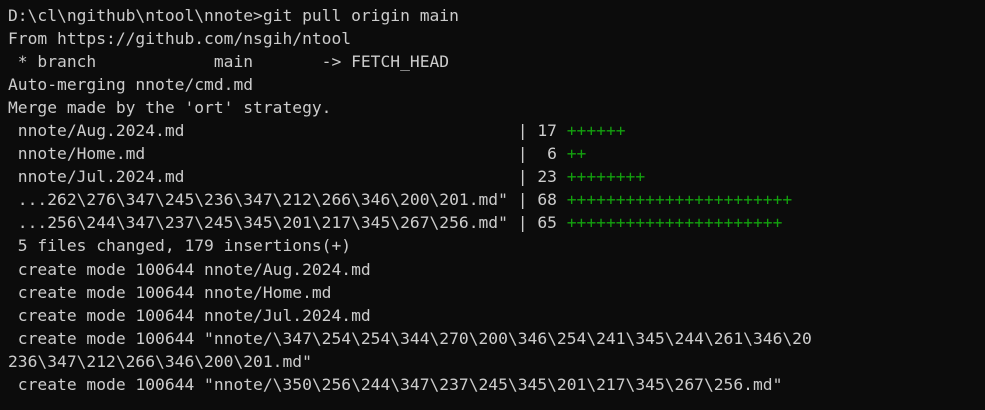 The height and width of the screenshot is (410, 985). What do you see at coordinates (679, 200) in the screenshot?
I see `insertion-bar: +++++++++++++++++++++++` at bounding box center [679, 200].